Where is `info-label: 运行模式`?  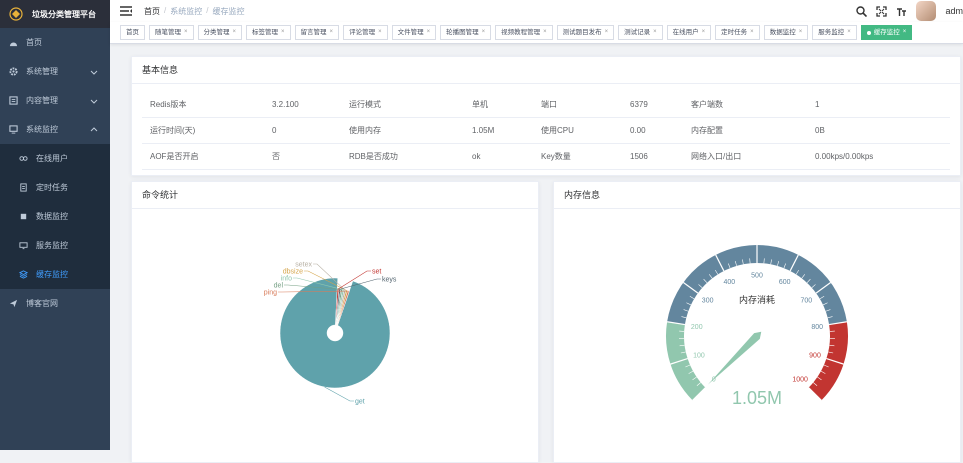
info-label: 运行模式 is located at coordinates (402, 105).